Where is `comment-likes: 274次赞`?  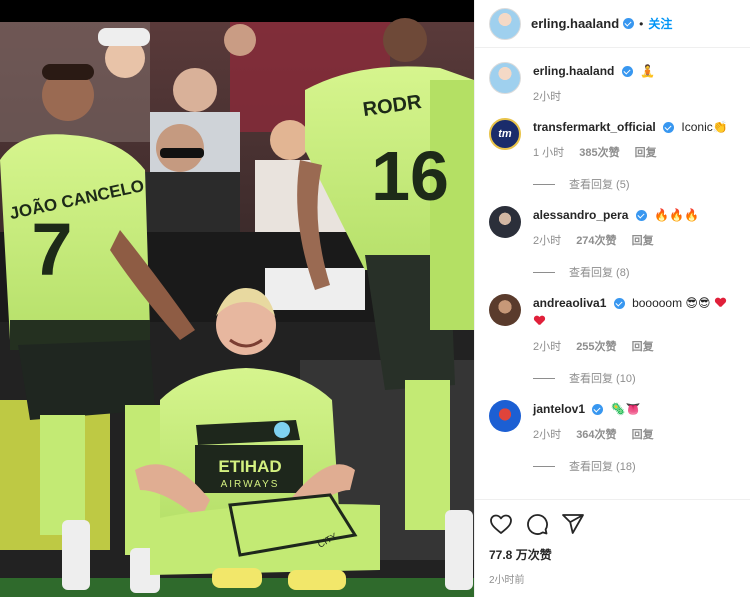 comment-likes: 274次赞 is located at coordinates (596, 241).